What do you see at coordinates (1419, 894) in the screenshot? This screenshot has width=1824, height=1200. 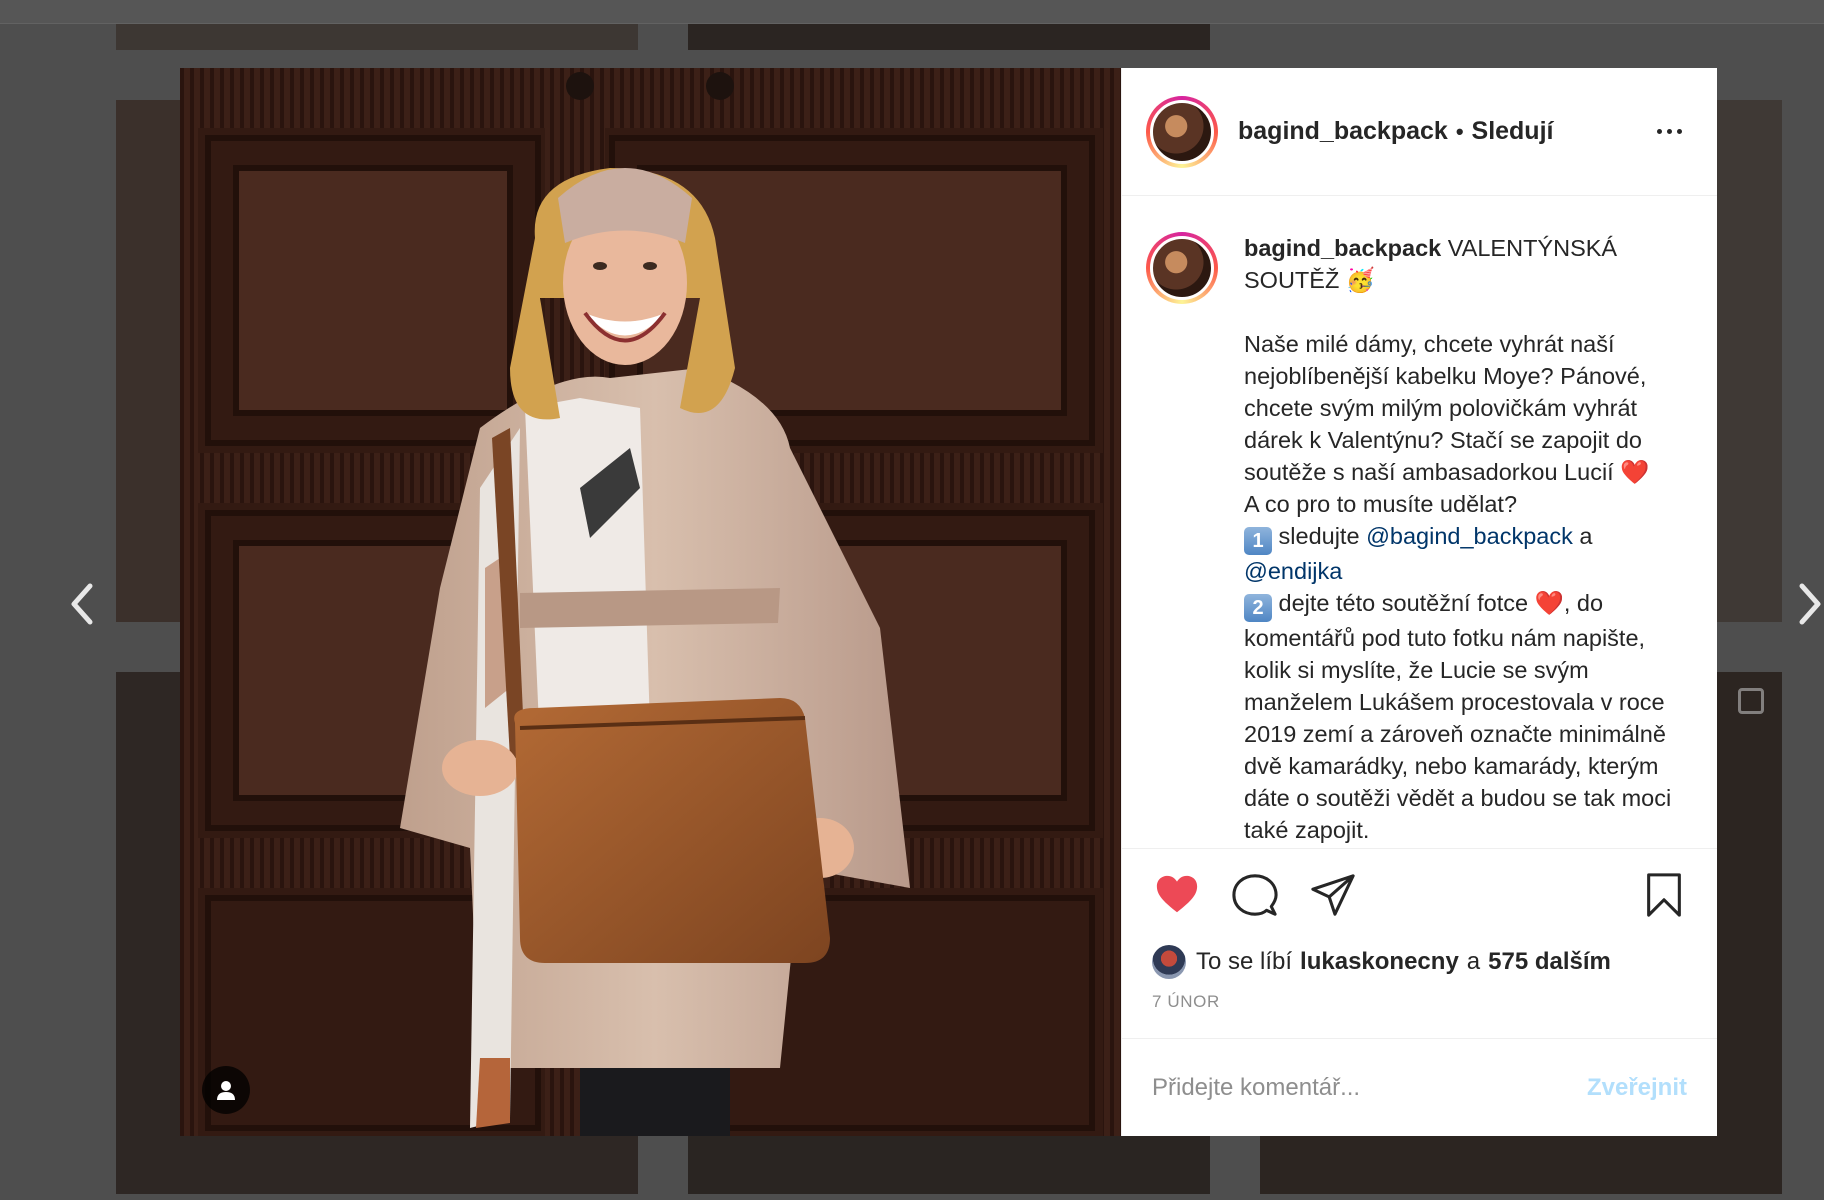 I see `action-bar` at bounding box center [1419, 894].